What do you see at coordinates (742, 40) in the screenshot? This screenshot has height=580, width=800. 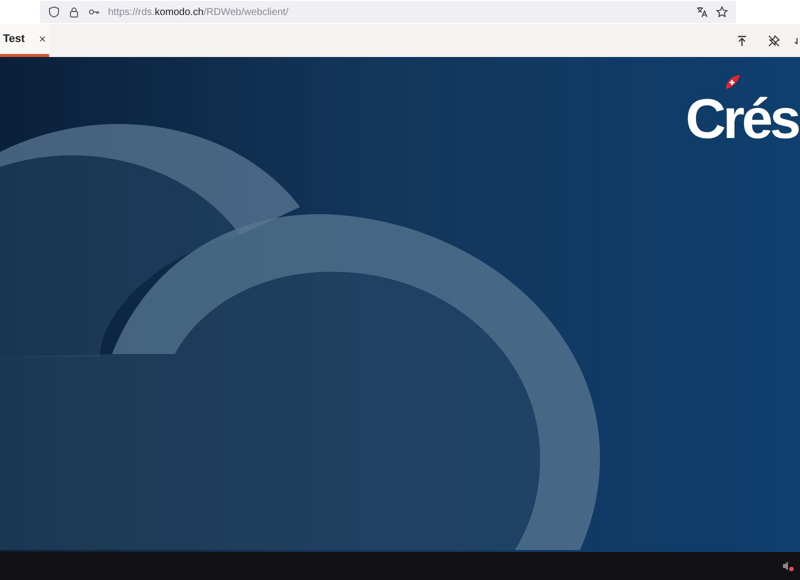 I see `arrow-up-bar-icon` at bounding box center [742, 40].